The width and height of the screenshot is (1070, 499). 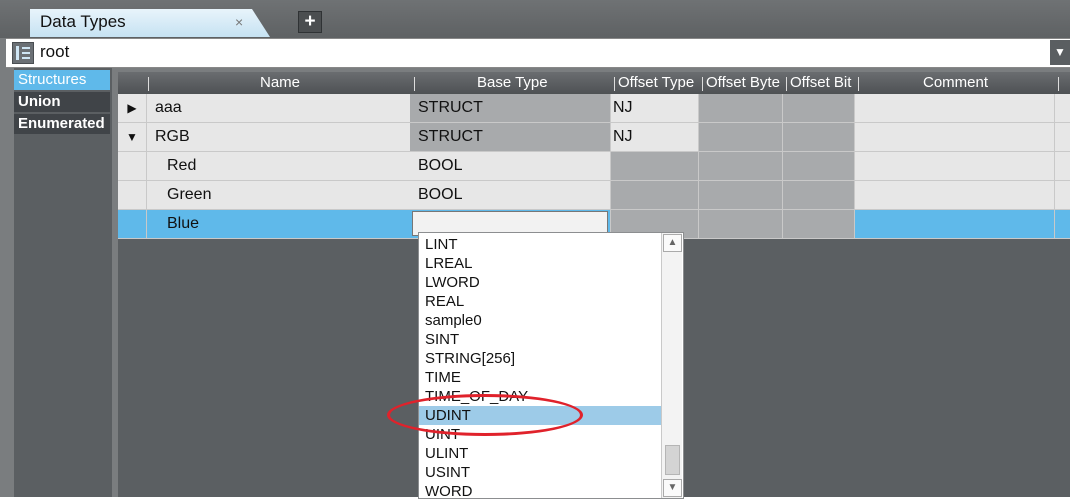 What do you see at coordinates (512, 82) in the screenshot?
I see `column-header-base-type: Base Type` at bounding box center [512, 82].